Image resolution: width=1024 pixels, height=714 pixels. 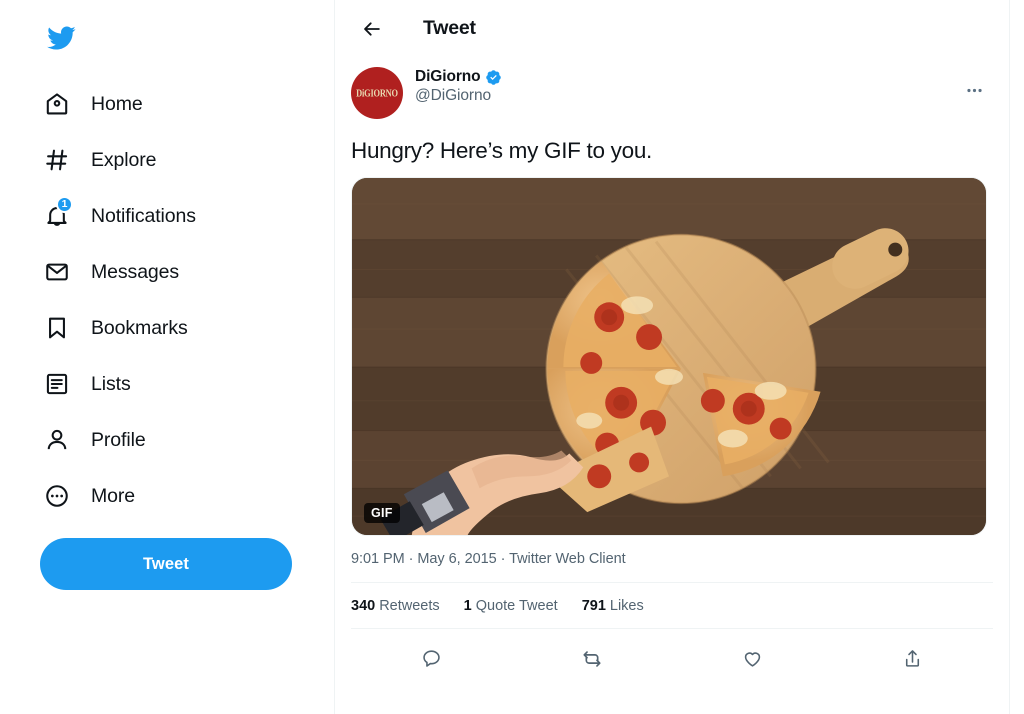 What do you see at coordinates (372, 29) in the screenshot?
I see `back-arrow-icon` at bounding box center [372, 29].